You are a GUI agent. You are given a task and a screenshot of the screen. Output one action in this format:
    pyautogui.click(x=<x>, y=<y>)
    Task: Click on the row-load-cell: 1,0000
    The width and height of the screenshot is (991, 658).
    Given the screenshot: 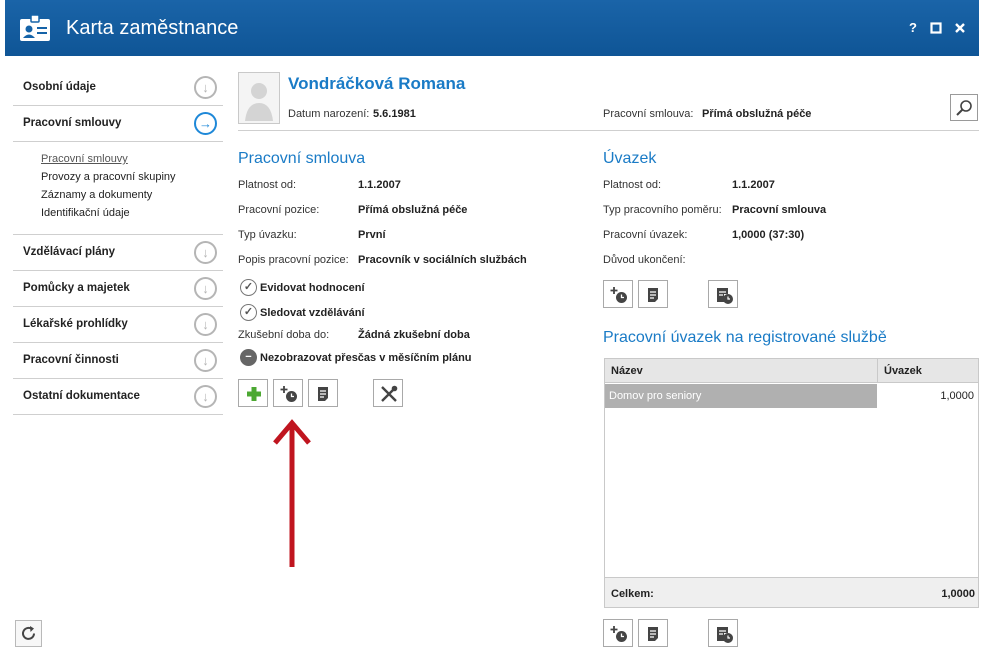 What is the action you would take?
    pyautogui.click(x=927, y=396)
    